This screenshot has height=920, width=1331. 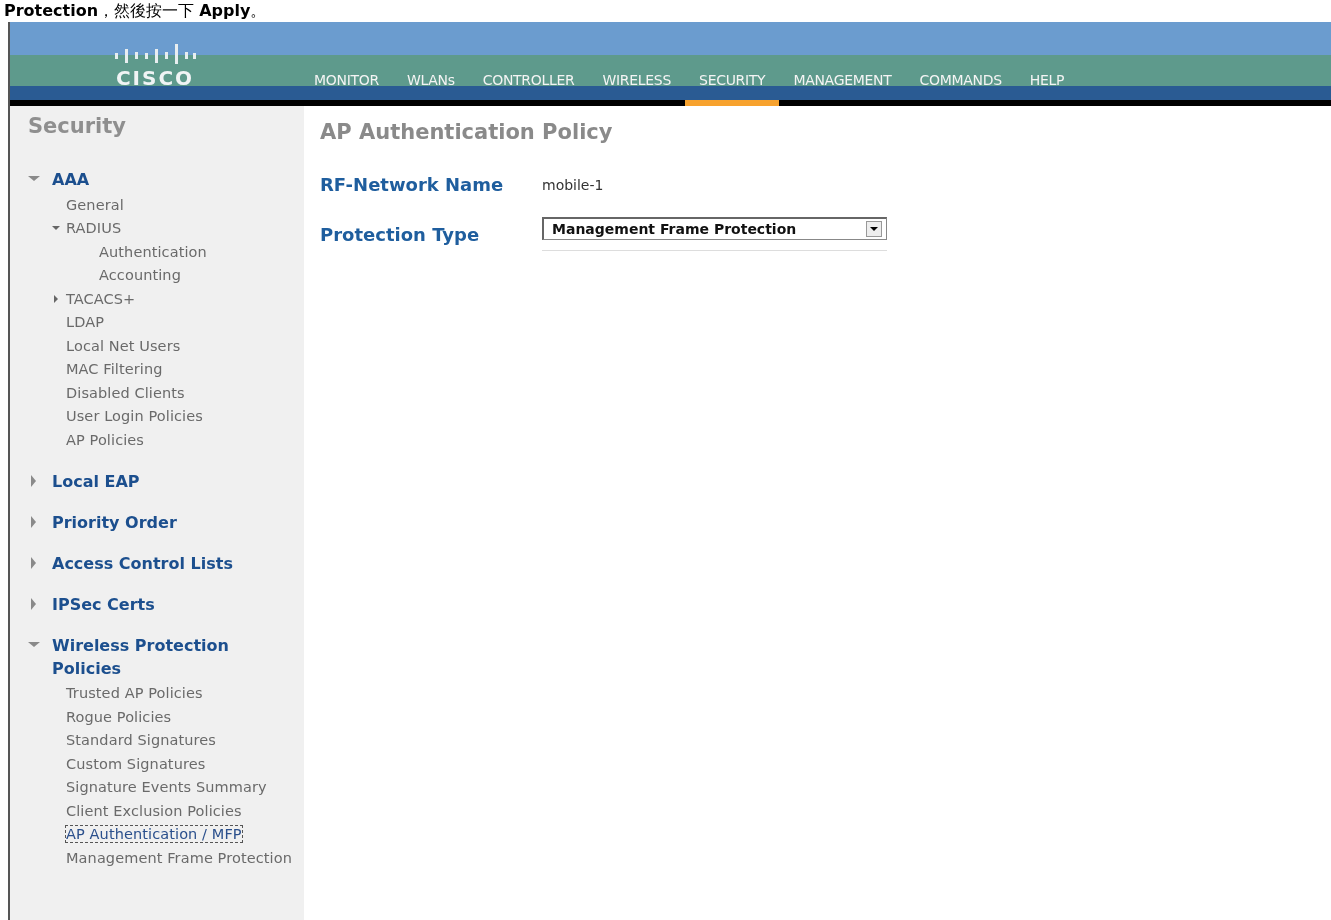 What do you see at coordinates (56, 298) in the screenshot?
I see `collapsed-triangle-icon` at bounding box center [56, 298].